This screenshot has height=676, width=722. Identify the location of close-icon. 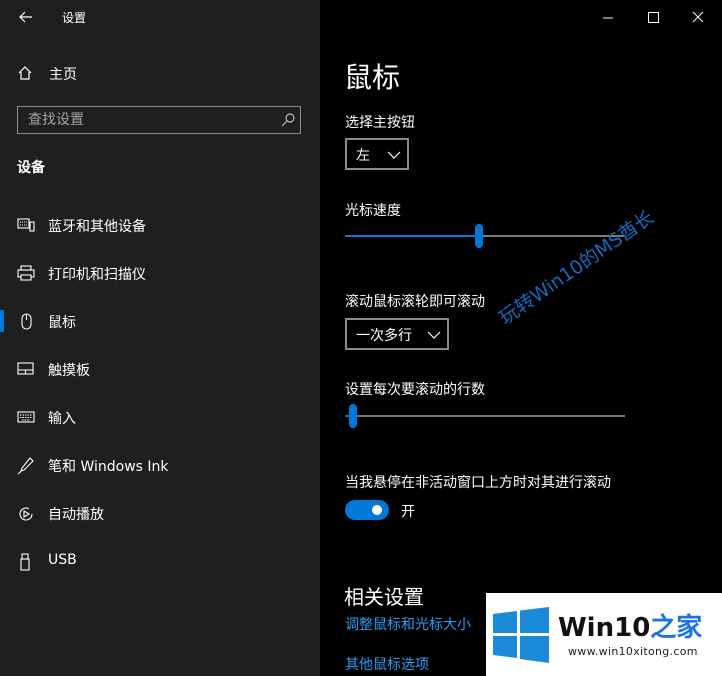
(698, 17).